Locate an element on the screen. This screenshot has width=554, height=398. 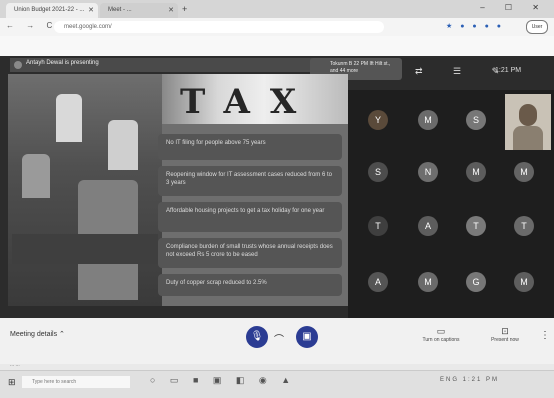
more-options-icon: ⋮ is located at coordinates (545, 335).